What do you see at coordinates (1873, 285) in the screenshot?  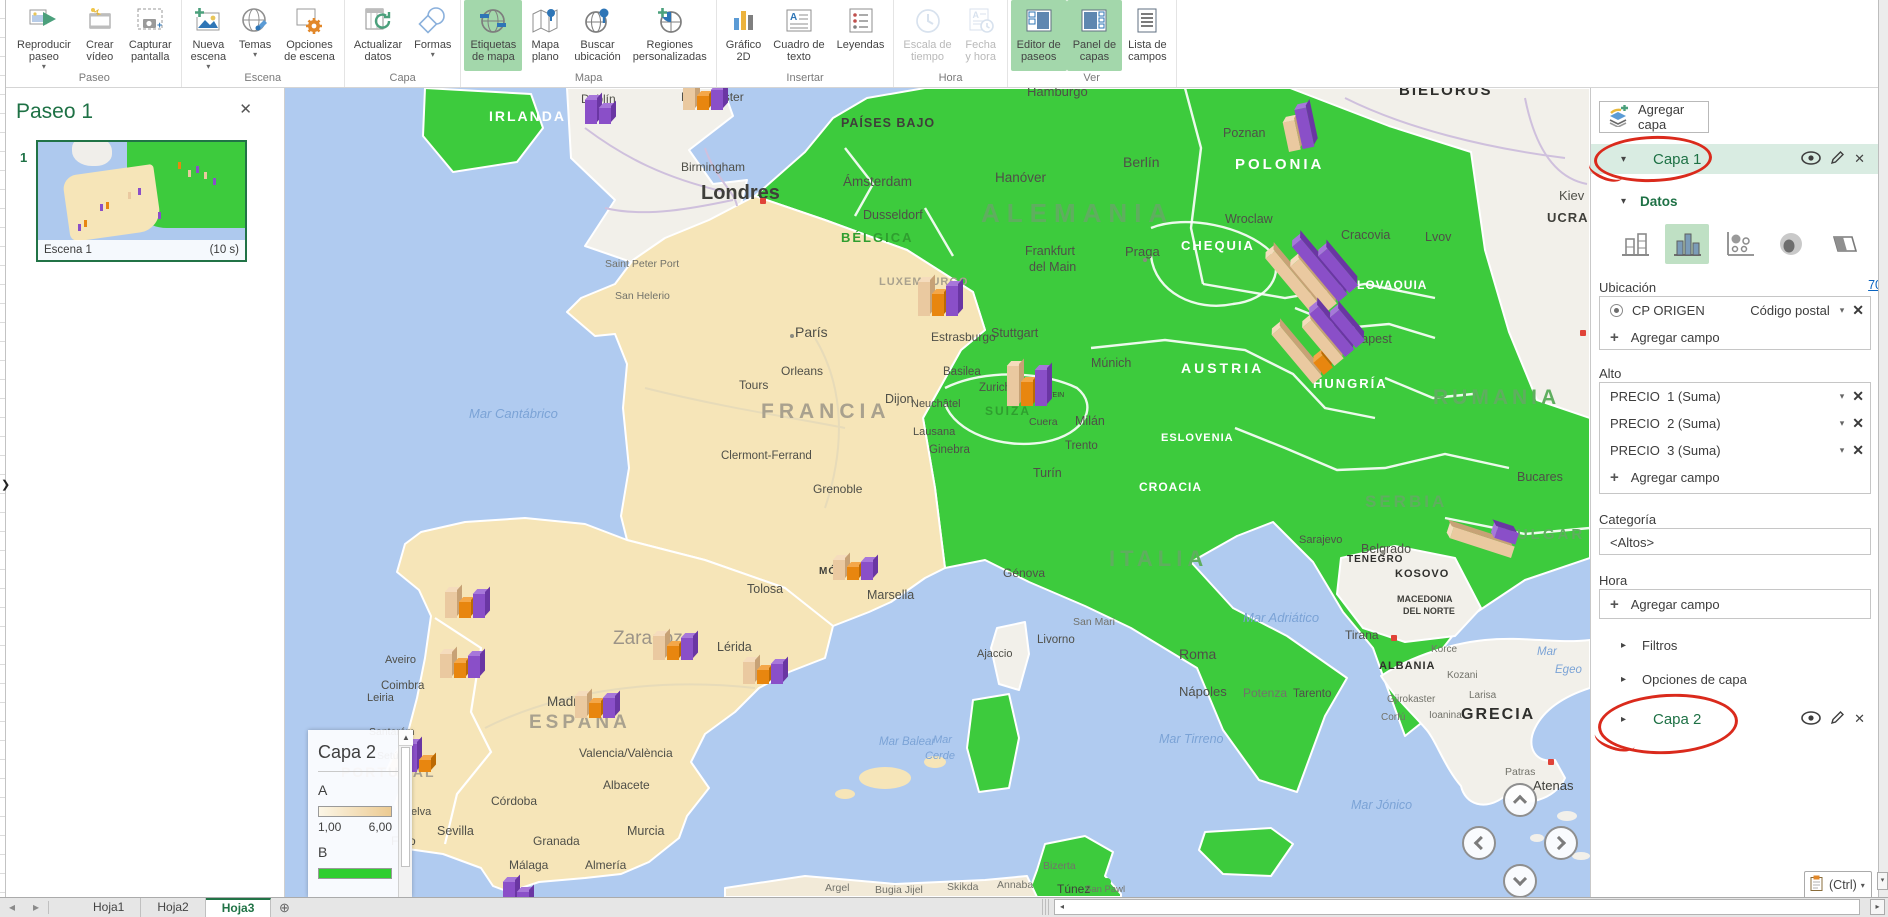 I see `geocoding-confidence-link: 70` at bounding box center [1873, 285].